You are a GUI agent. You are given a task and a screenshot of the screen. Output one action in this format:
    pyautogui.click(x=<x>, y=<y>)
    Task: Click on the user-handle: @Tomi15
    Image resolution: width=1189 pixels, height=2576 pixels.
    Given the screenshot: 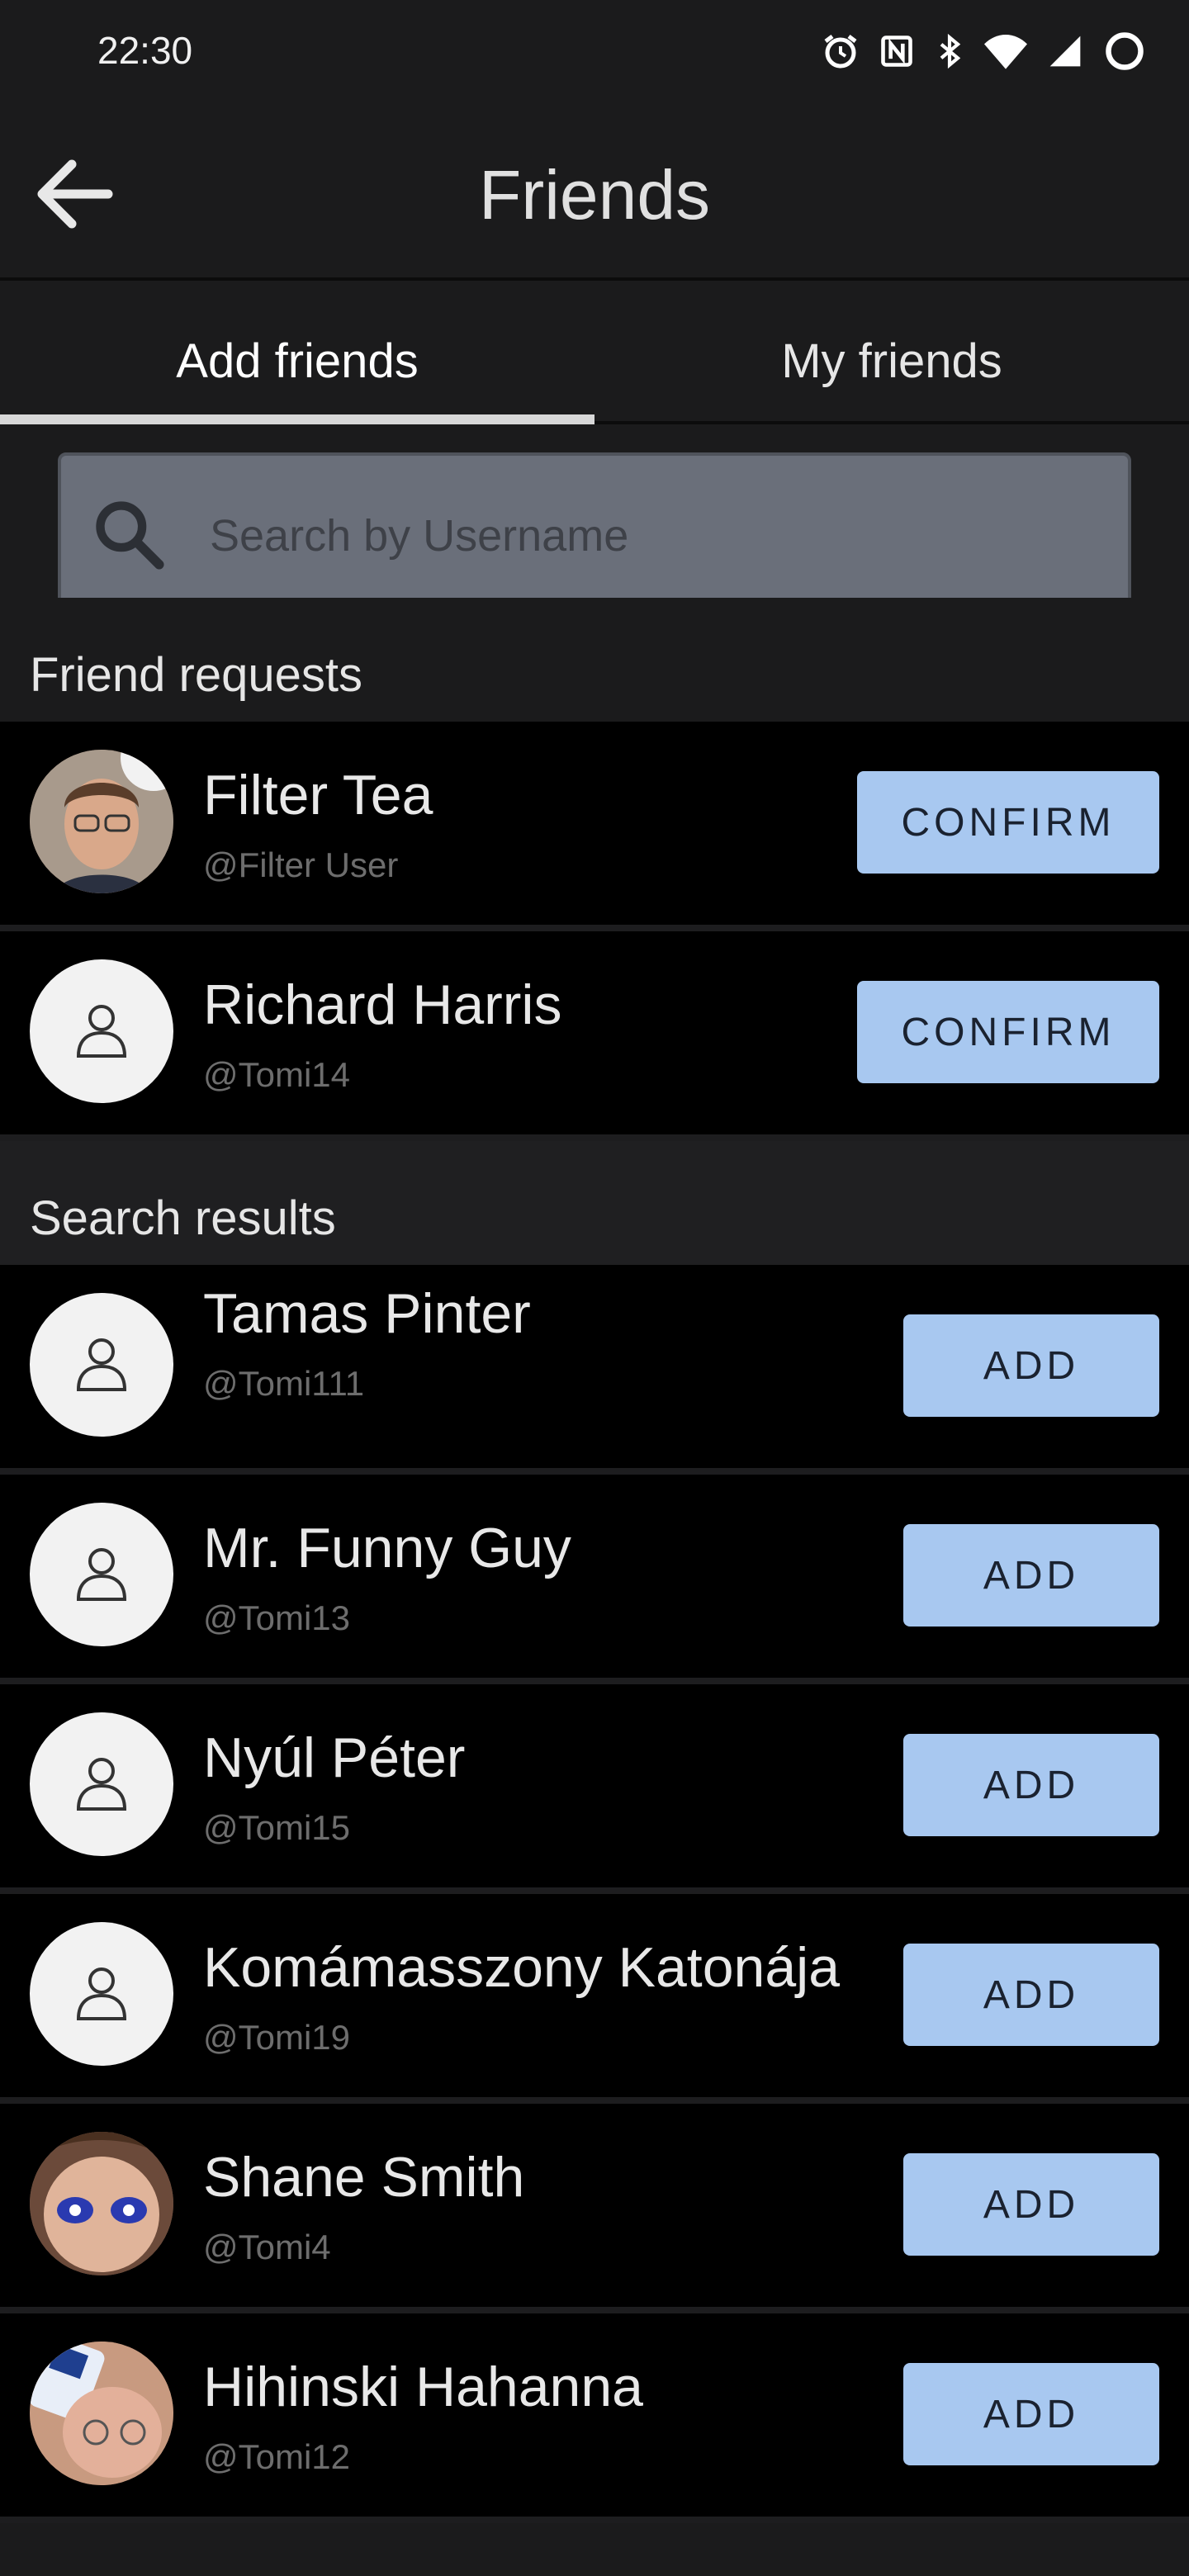 What is the action you would take?
    pyautogui.click(x=277, y=1827)
    